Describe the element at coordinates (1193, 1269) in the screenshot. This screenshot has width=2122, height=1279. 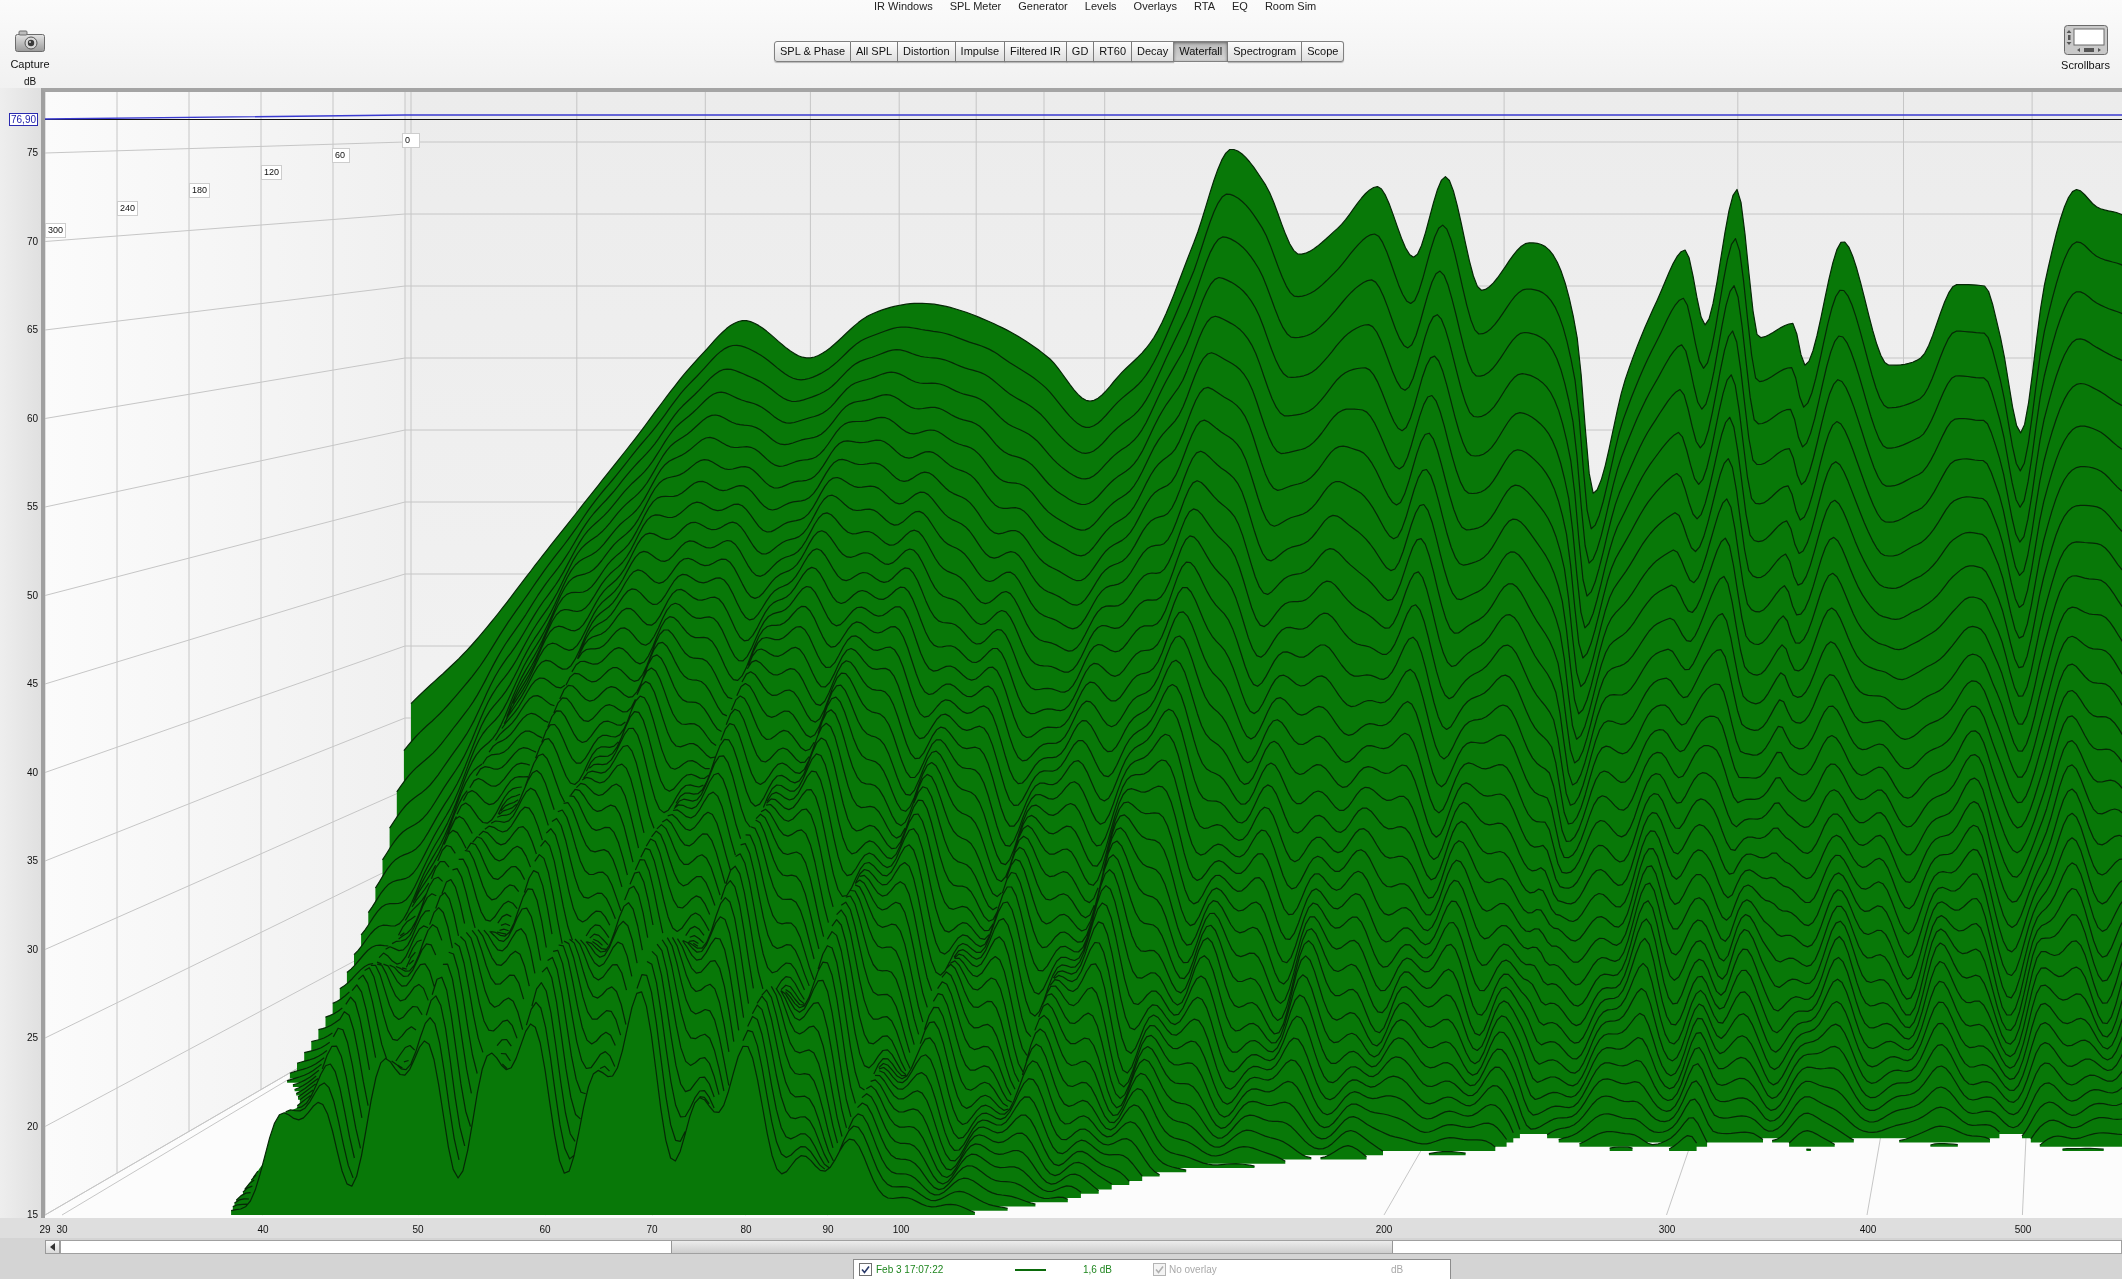
I see `legend-label: No overlay` at that location.